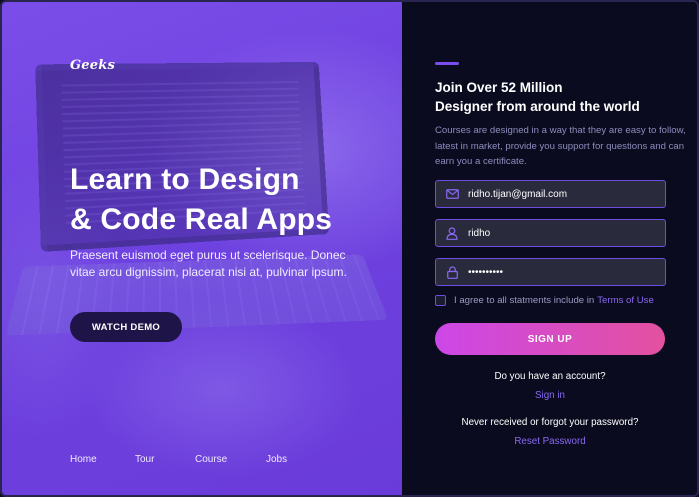 Image resolution: width=699 pixels, height=497 pixels. What do you see at coordinates (126, 327) in the screenshot?
I see `watch-demo-button: WATCH DEMO` at bounding box center [126, 327].